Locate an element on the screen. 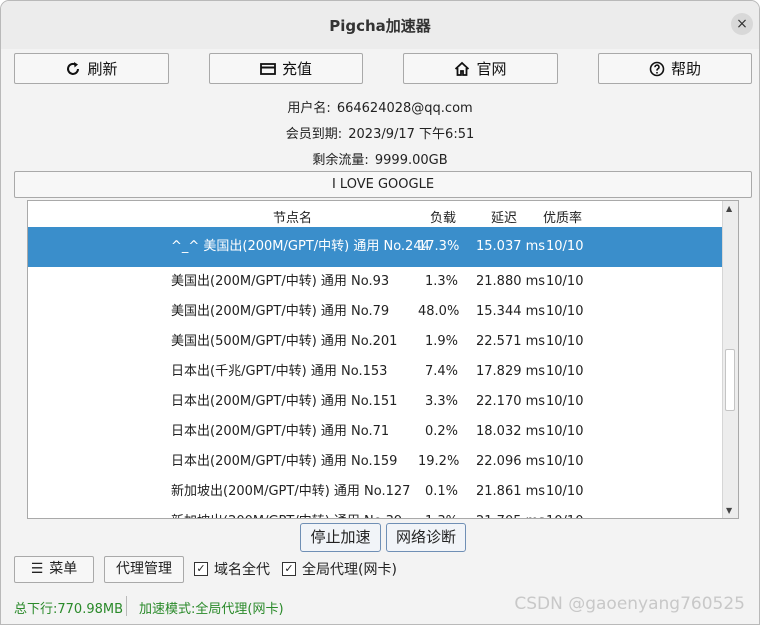  node-name: 日本出(200M/GPT/中转) 通用 No.151 is located at coordinates (284, 401).